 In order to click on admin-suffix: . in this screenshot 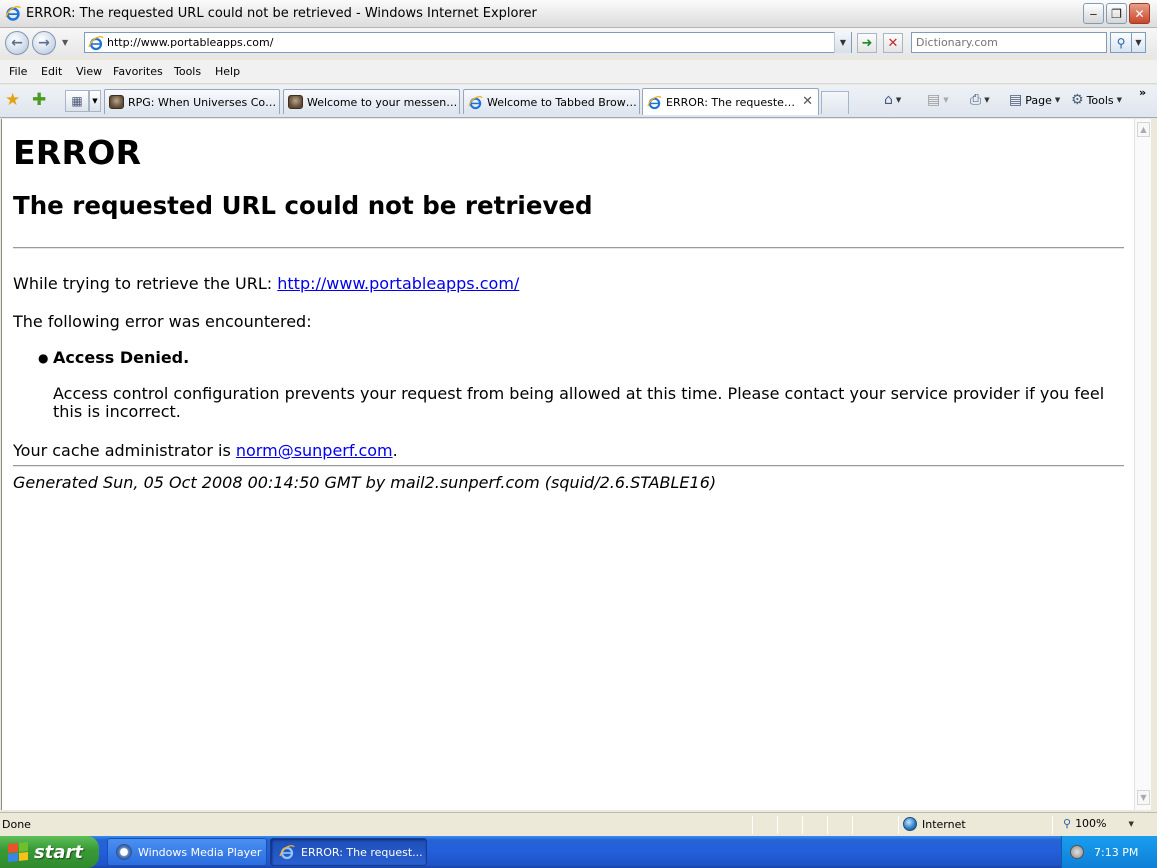, I will do `click(395, 450)`.